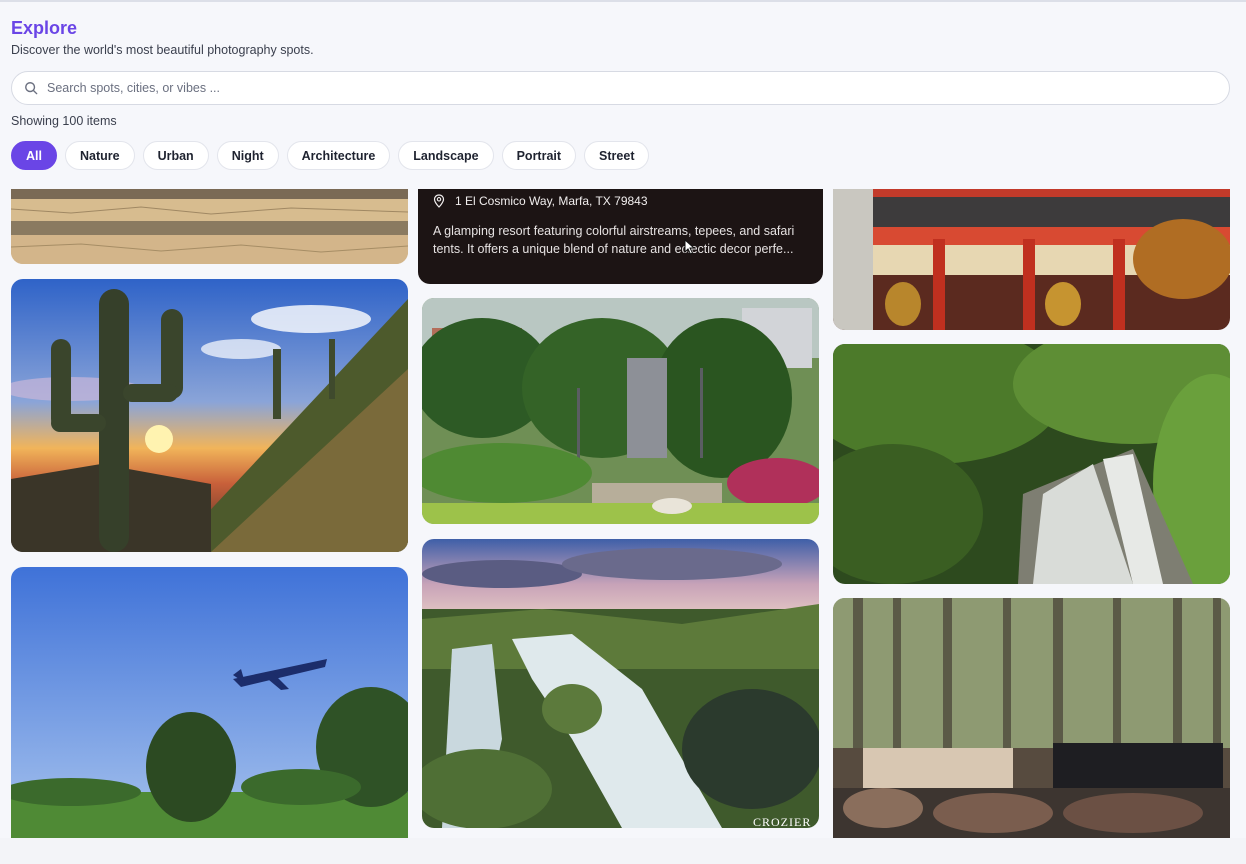 The image size is (1246, 864). I want to click on photo-waterfall-cascade, so click(620, 683).